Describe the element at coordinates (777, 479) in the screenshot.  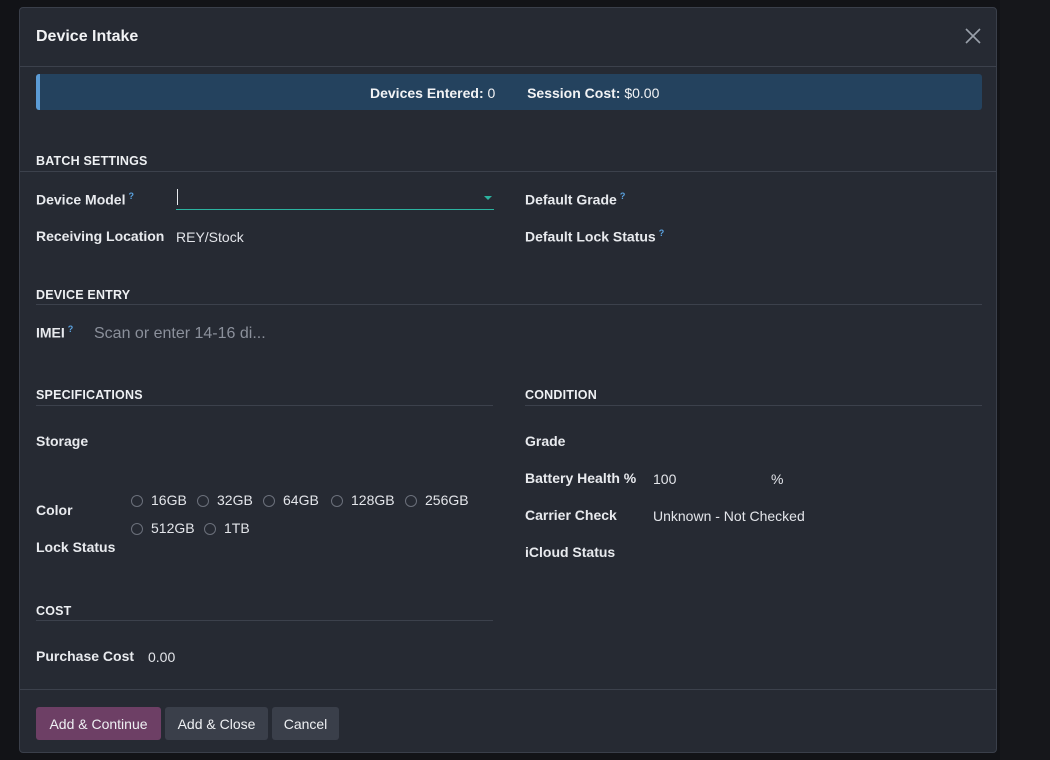
I see `battery-unit: %` at that location.